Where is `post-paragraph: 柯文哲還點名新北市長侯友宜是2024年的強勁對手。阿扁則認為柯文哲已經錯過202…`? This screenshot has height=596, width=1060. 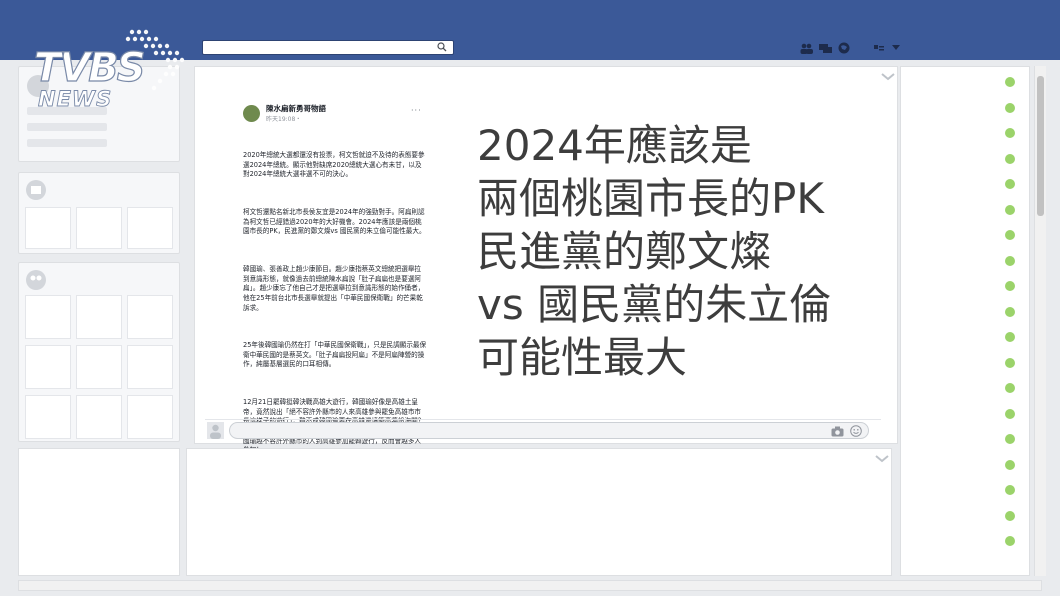
post-paragraph: 柯文哲還點名新北市長侯友宜是2024年的強勁對手。阿扁則認為柯文哲已經錯過202… is located at coordinates (334, 222).